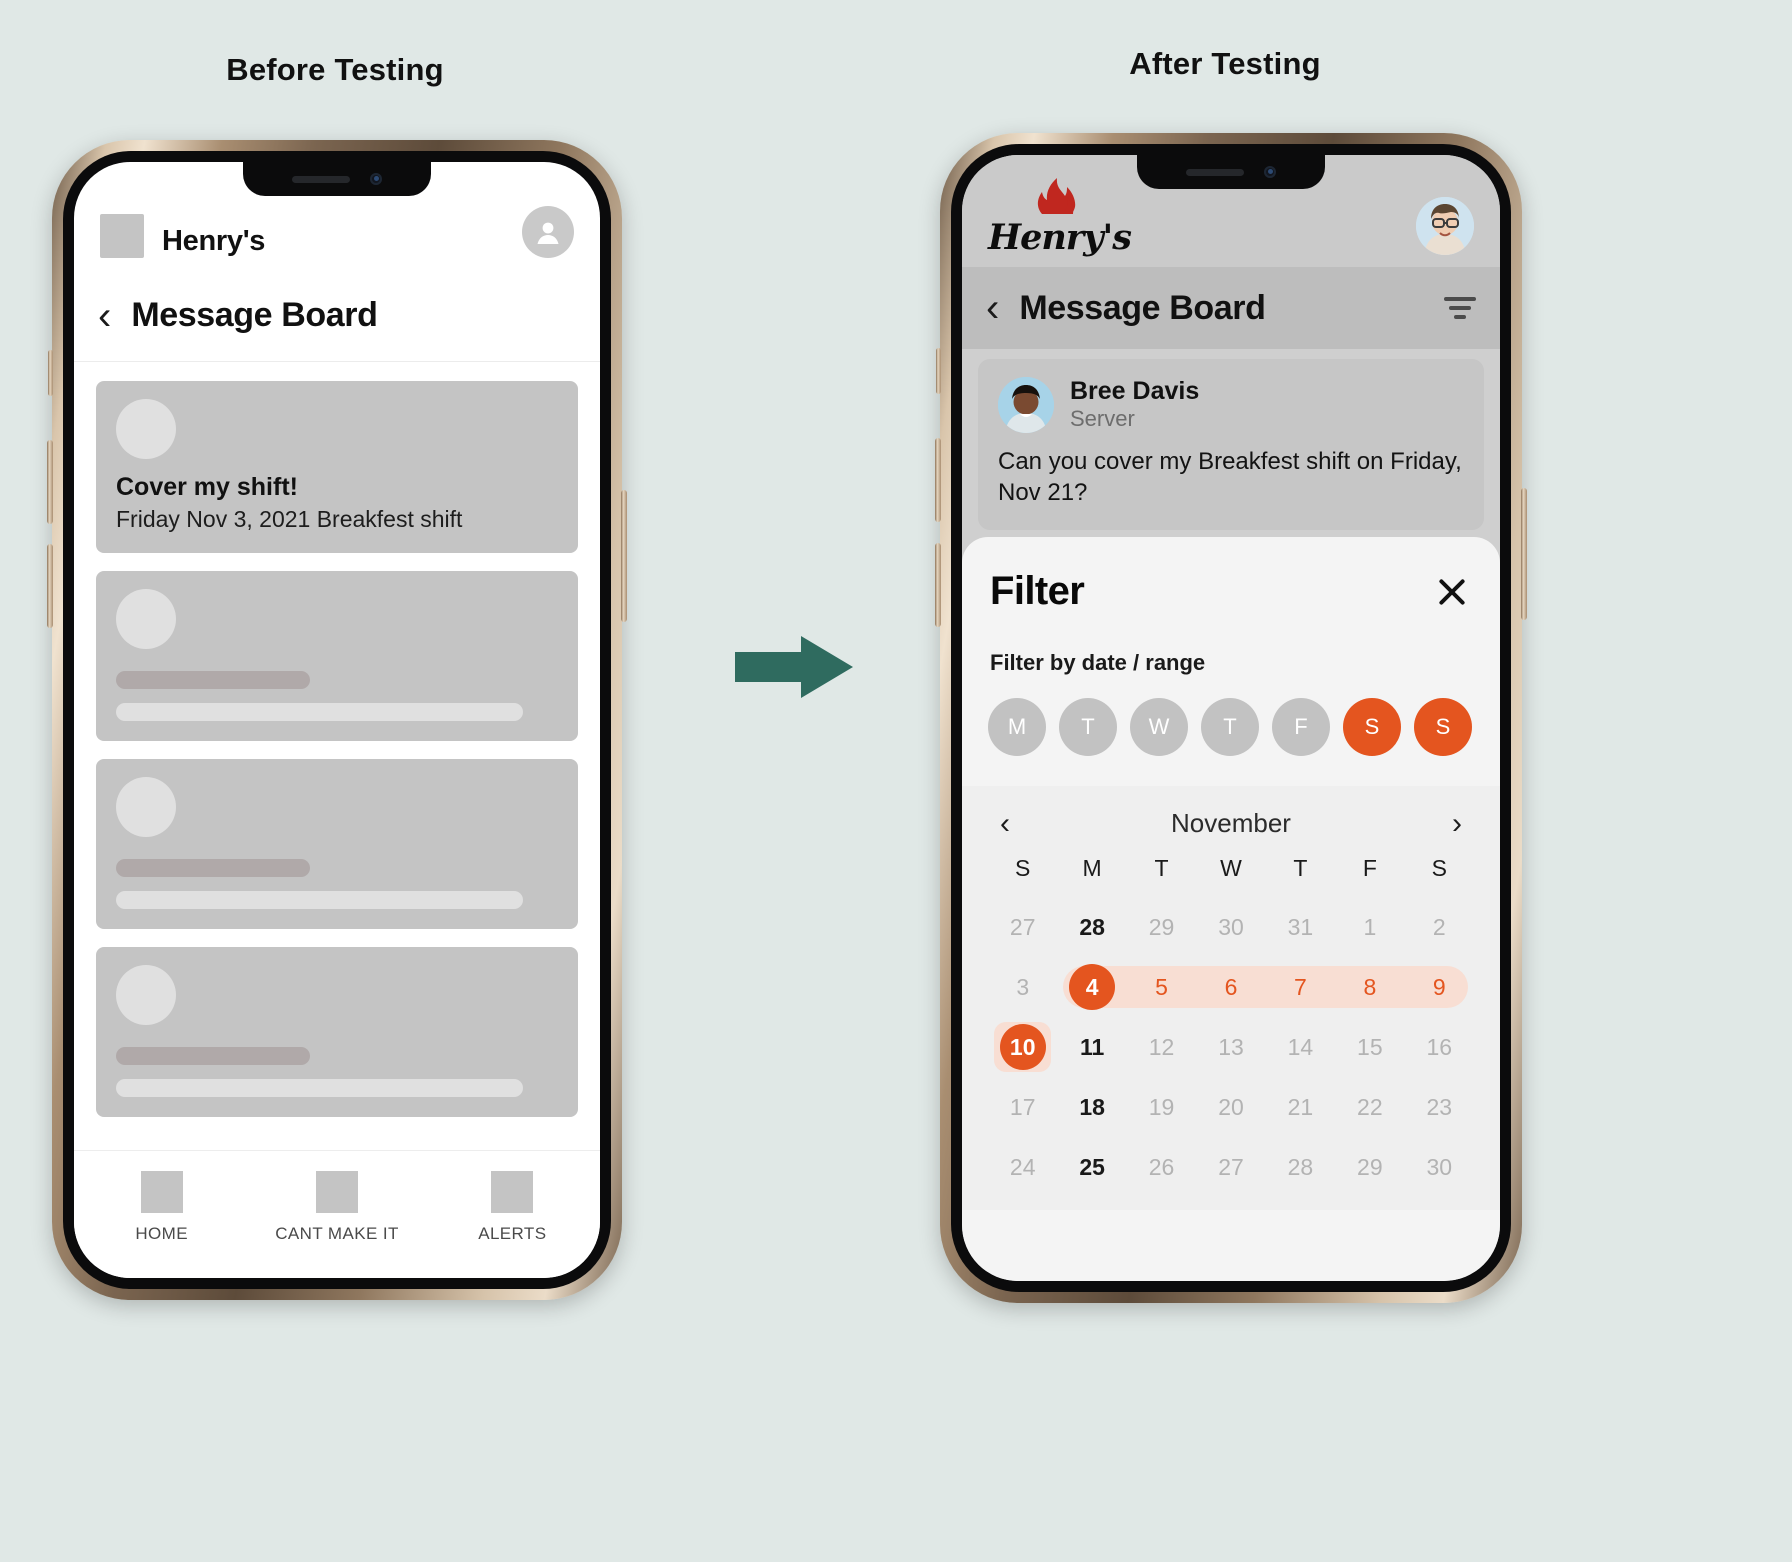  I want to click on calendar-day: 7, so click(1300, 987).